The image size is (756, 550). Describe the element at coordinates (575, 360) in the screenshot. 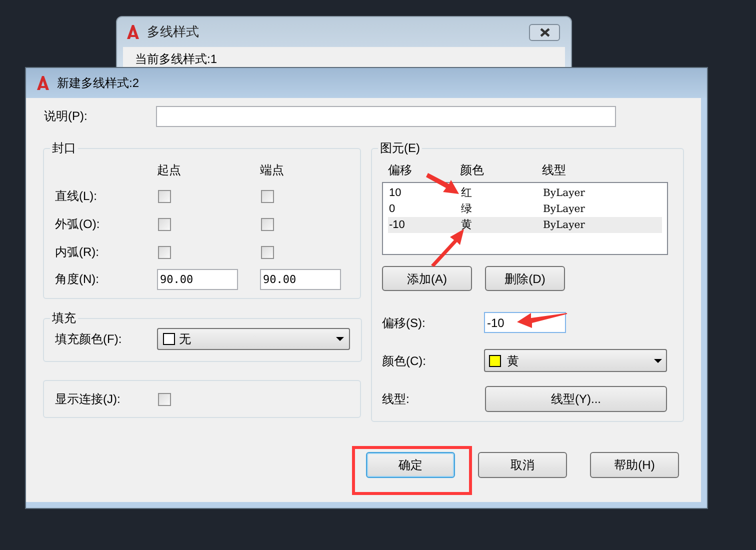

I see `color-dropdown: 黄` at that location.